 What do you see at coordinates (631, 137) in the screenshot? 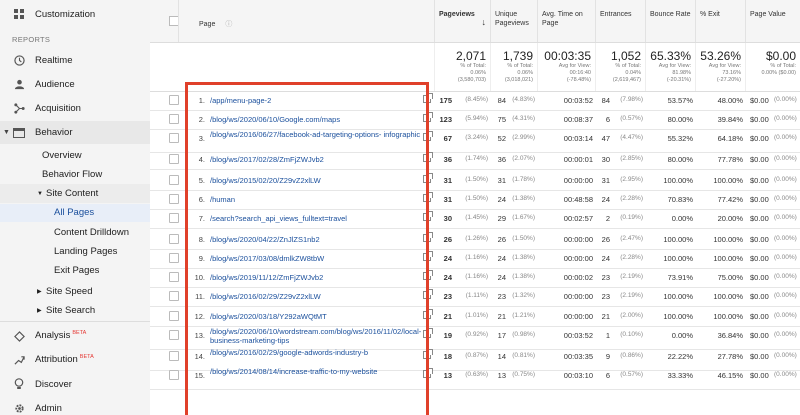
I see `cell-entrances-pct: (4.47%)` at bounding box center [631, 137].